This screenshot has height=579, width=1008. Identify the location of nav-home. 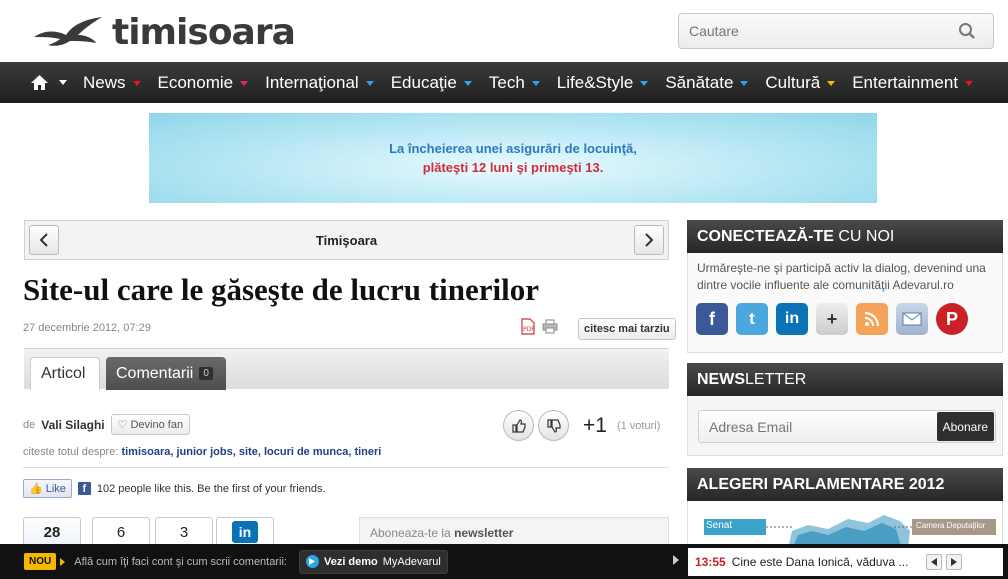
(48, 82).